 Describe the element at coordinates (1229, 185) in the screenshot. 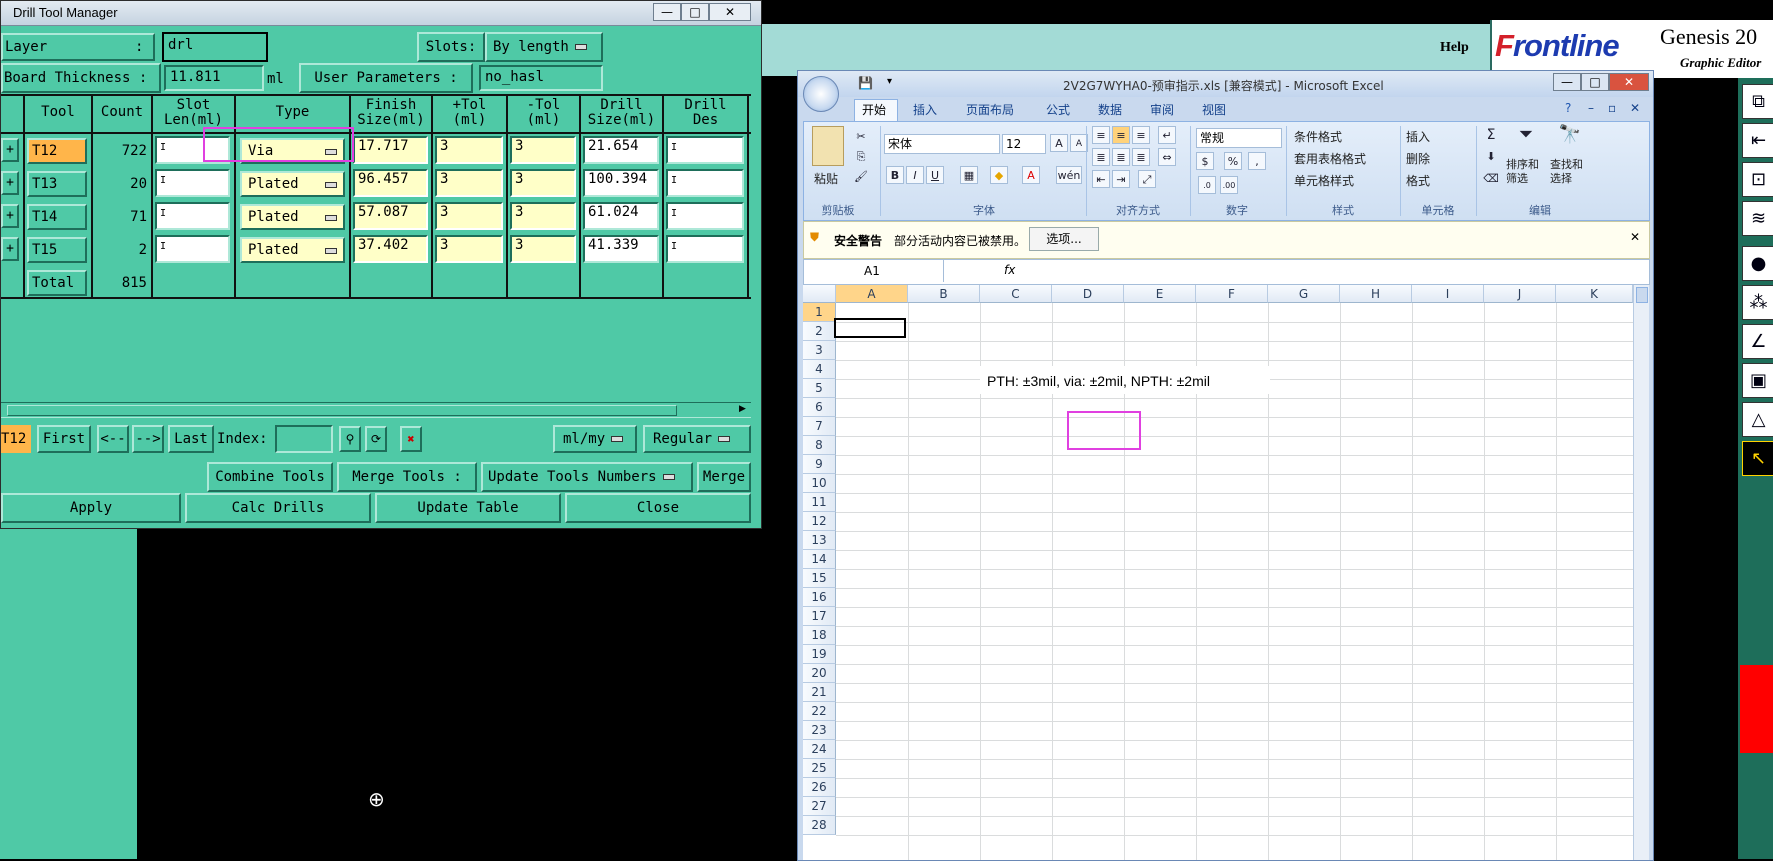

I see `decrease-decimal-icon: .00` at that location.